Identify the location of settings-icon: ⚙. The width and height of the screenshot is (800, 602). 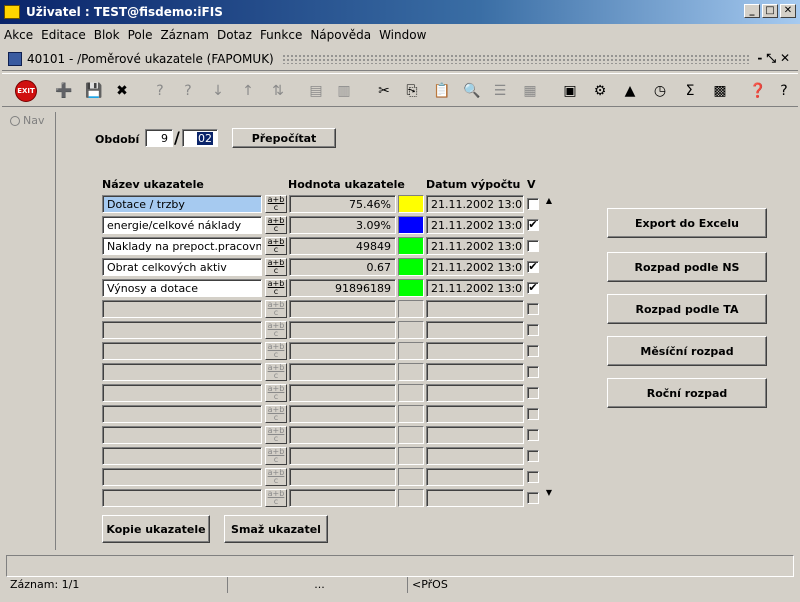
(600, 91).